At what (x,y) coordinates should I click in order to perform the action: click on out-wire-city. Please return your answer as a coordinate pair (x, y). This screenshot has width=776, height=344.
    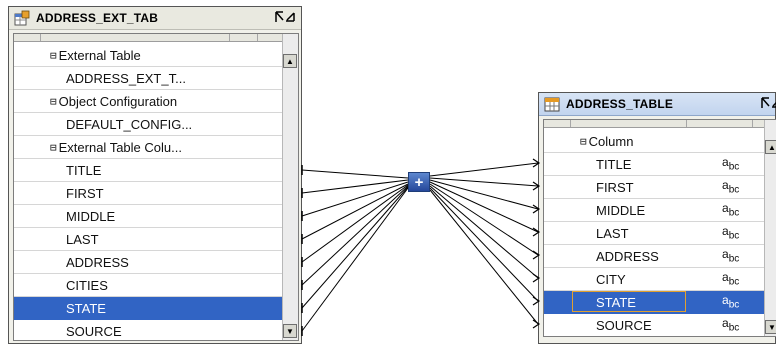
    Looking at the image, I should click on (484, 232).